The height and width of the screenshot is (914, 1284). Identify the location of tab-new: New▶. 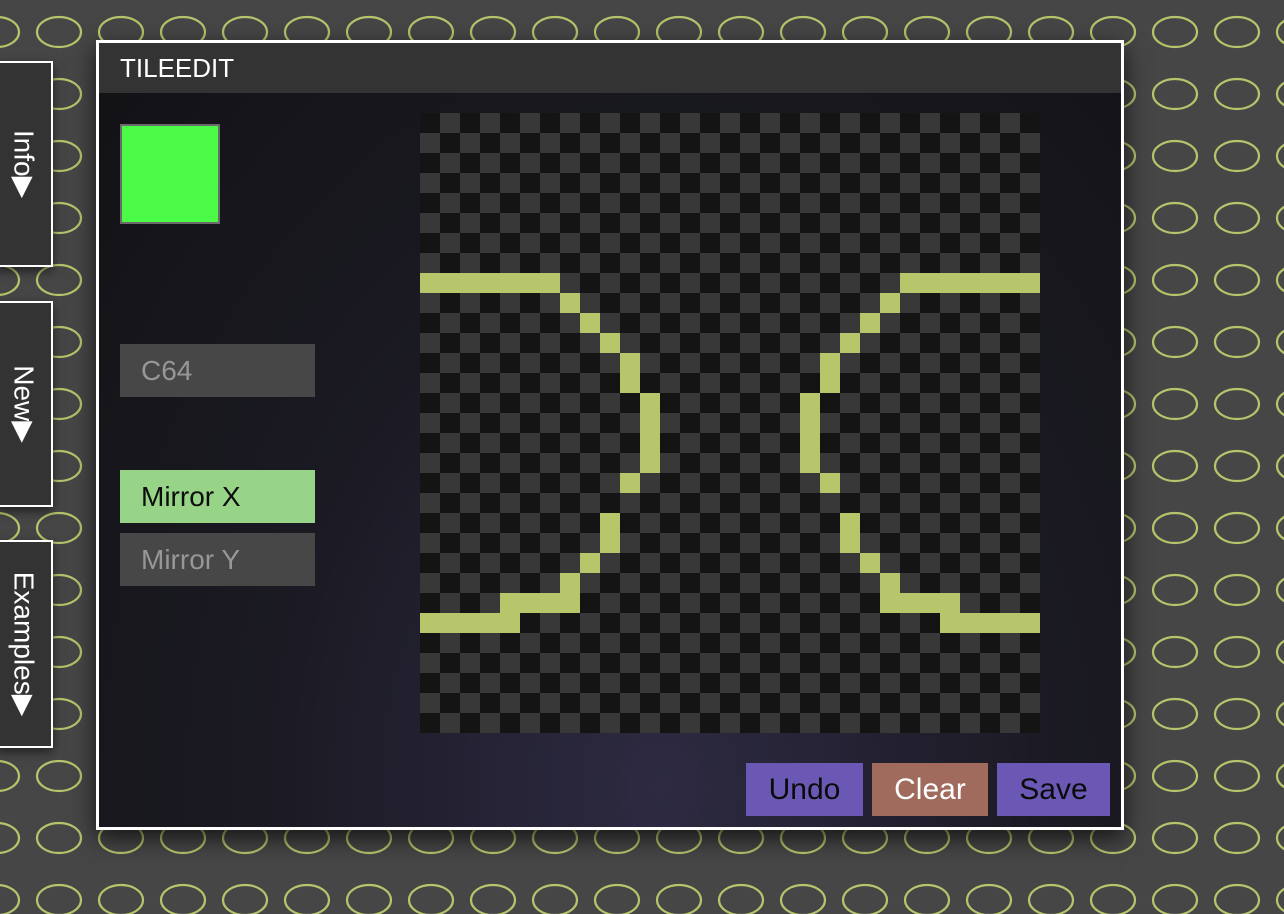
(26, 404).